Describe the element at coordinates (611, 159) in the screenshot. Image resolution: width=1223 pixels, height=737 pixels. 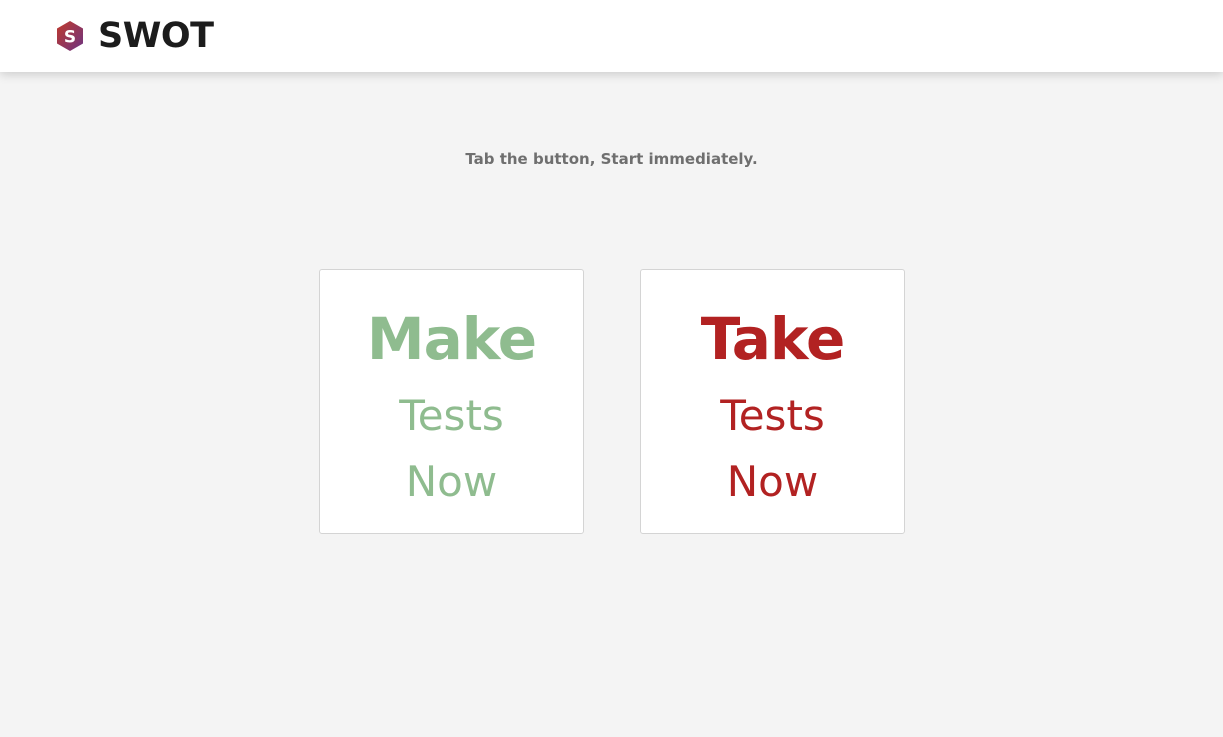
I see `tagline: Tab the button, Start immediately.` at that location.